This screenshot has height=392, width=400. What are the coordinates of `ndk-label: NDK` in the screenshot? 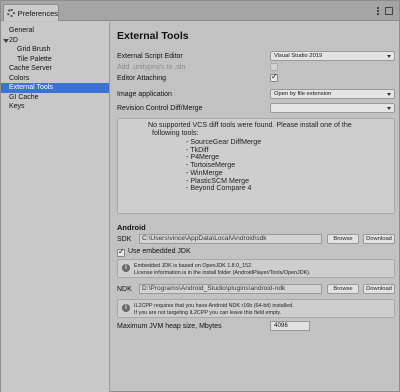 It's located at (124, 289).